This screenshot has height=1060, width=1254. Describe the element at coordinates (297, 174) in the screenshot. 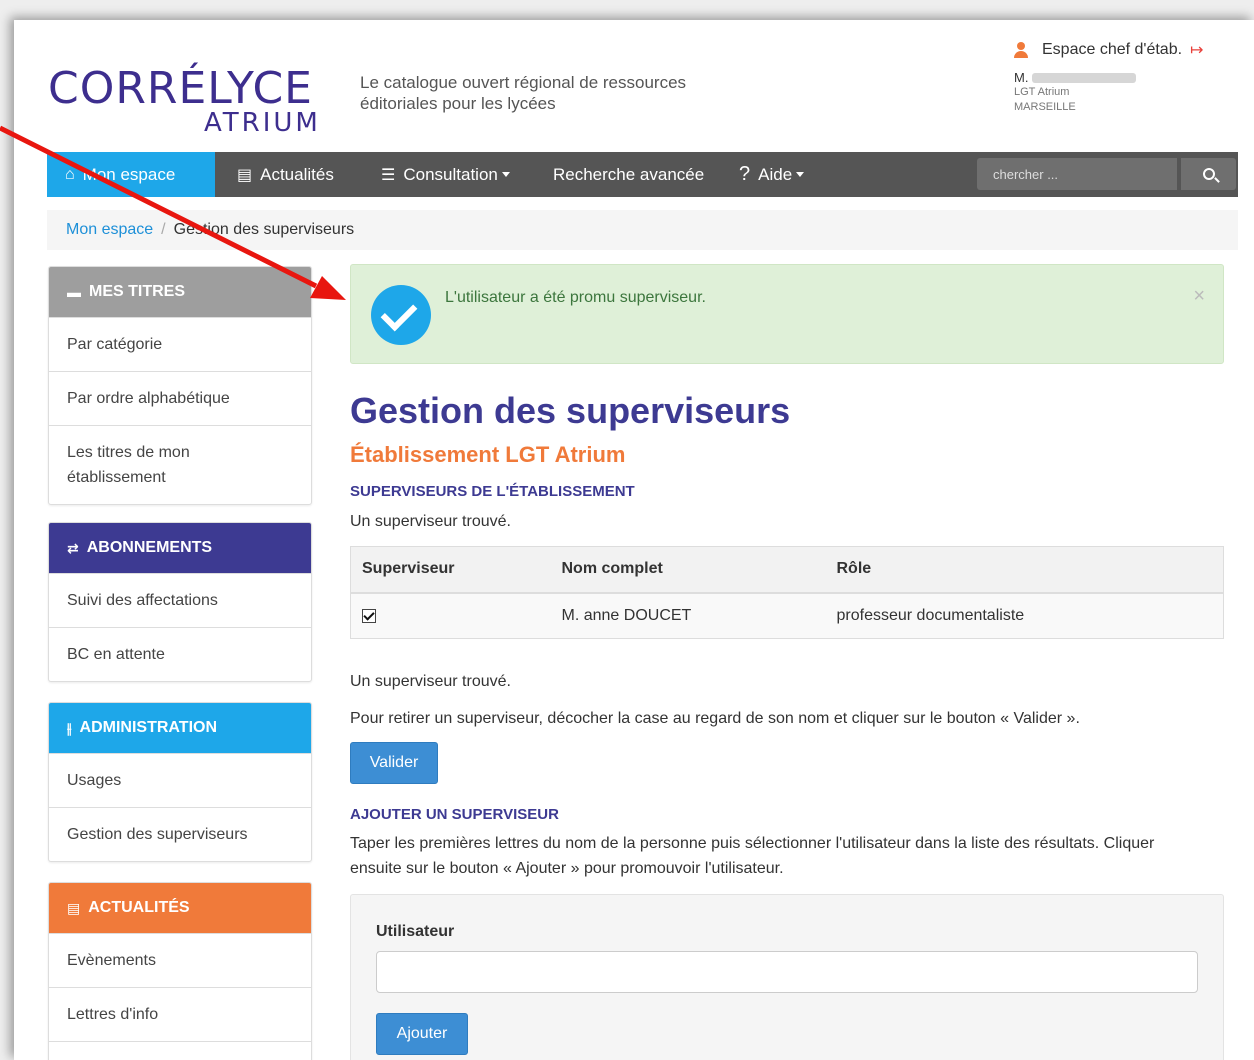

I see `nav-actualites-label: Actualités` at that location.